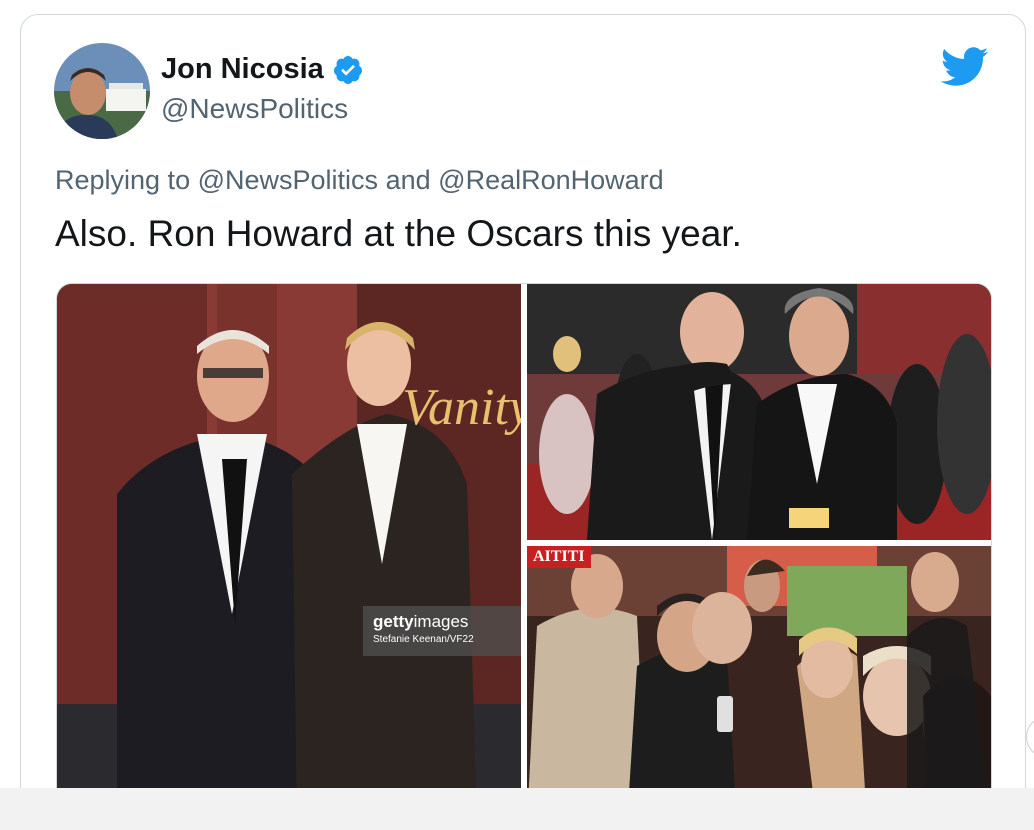 The width and height of the screenshot is (1034, 830). What do you see at coordinates (393, 621) in the screenshot?
I see `watermark-brand: getty` at bounding box center [393, 621].